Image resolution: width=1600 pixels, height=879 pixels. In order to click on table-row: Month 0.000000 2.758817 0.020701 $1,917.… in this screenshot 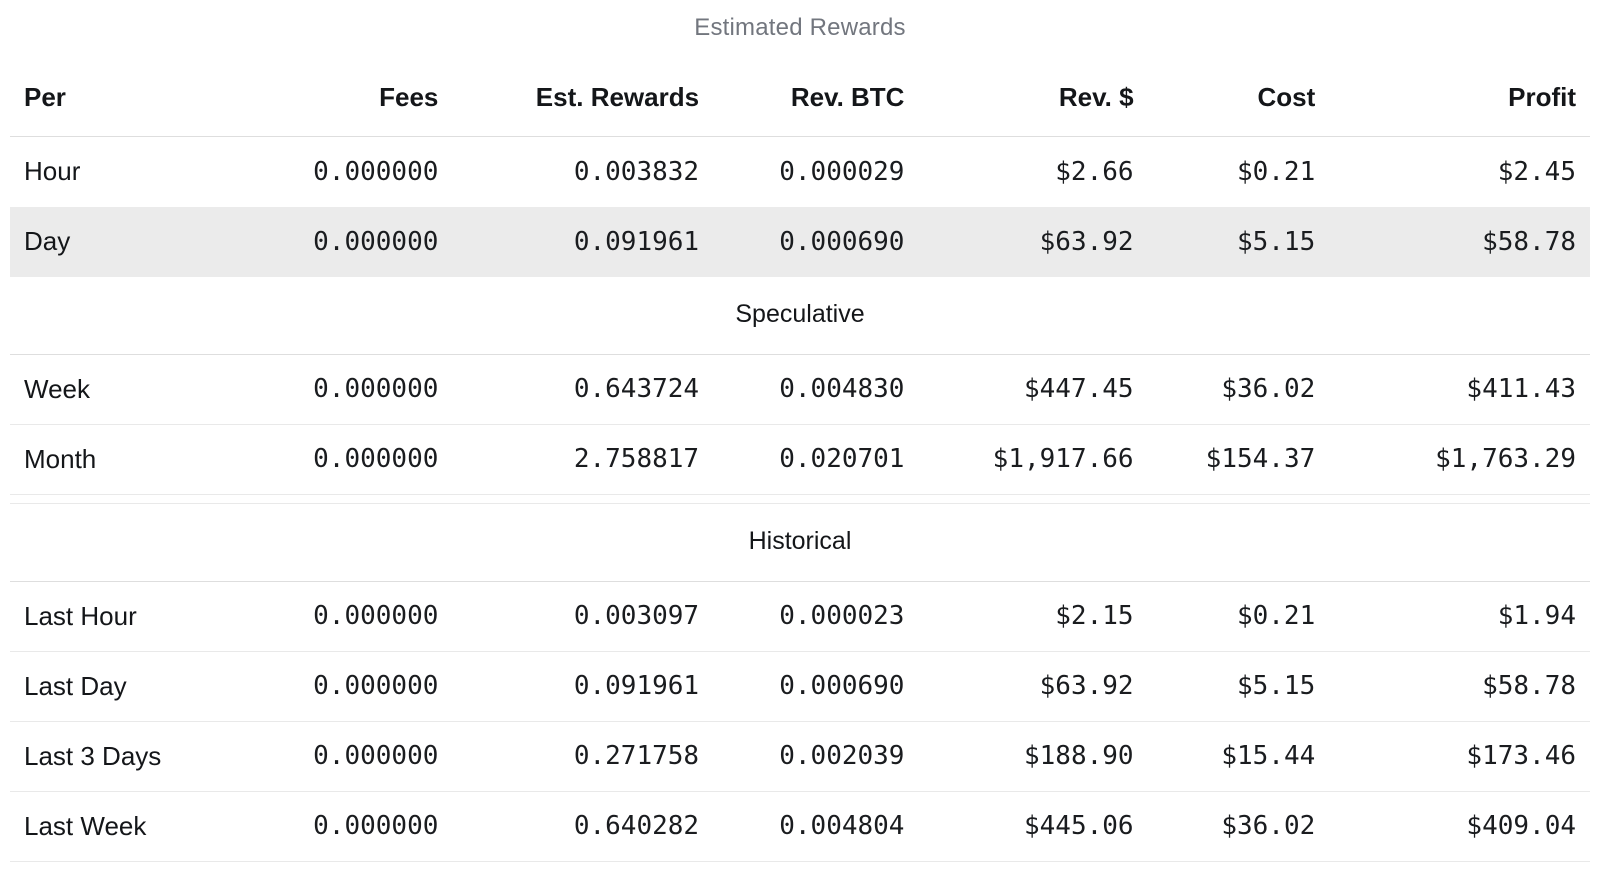, I will do `click(800, 459)`.